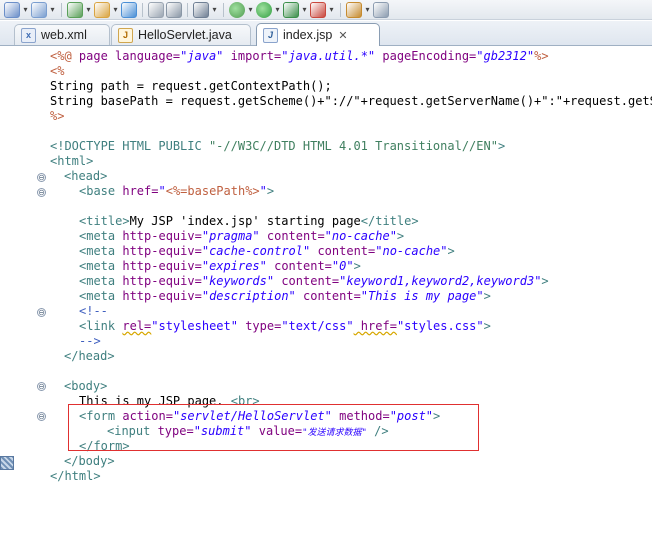 Image resolution: width=652 pixels, height=542 pixels. I want to click on close-icon: ✕, so click(342, 35).